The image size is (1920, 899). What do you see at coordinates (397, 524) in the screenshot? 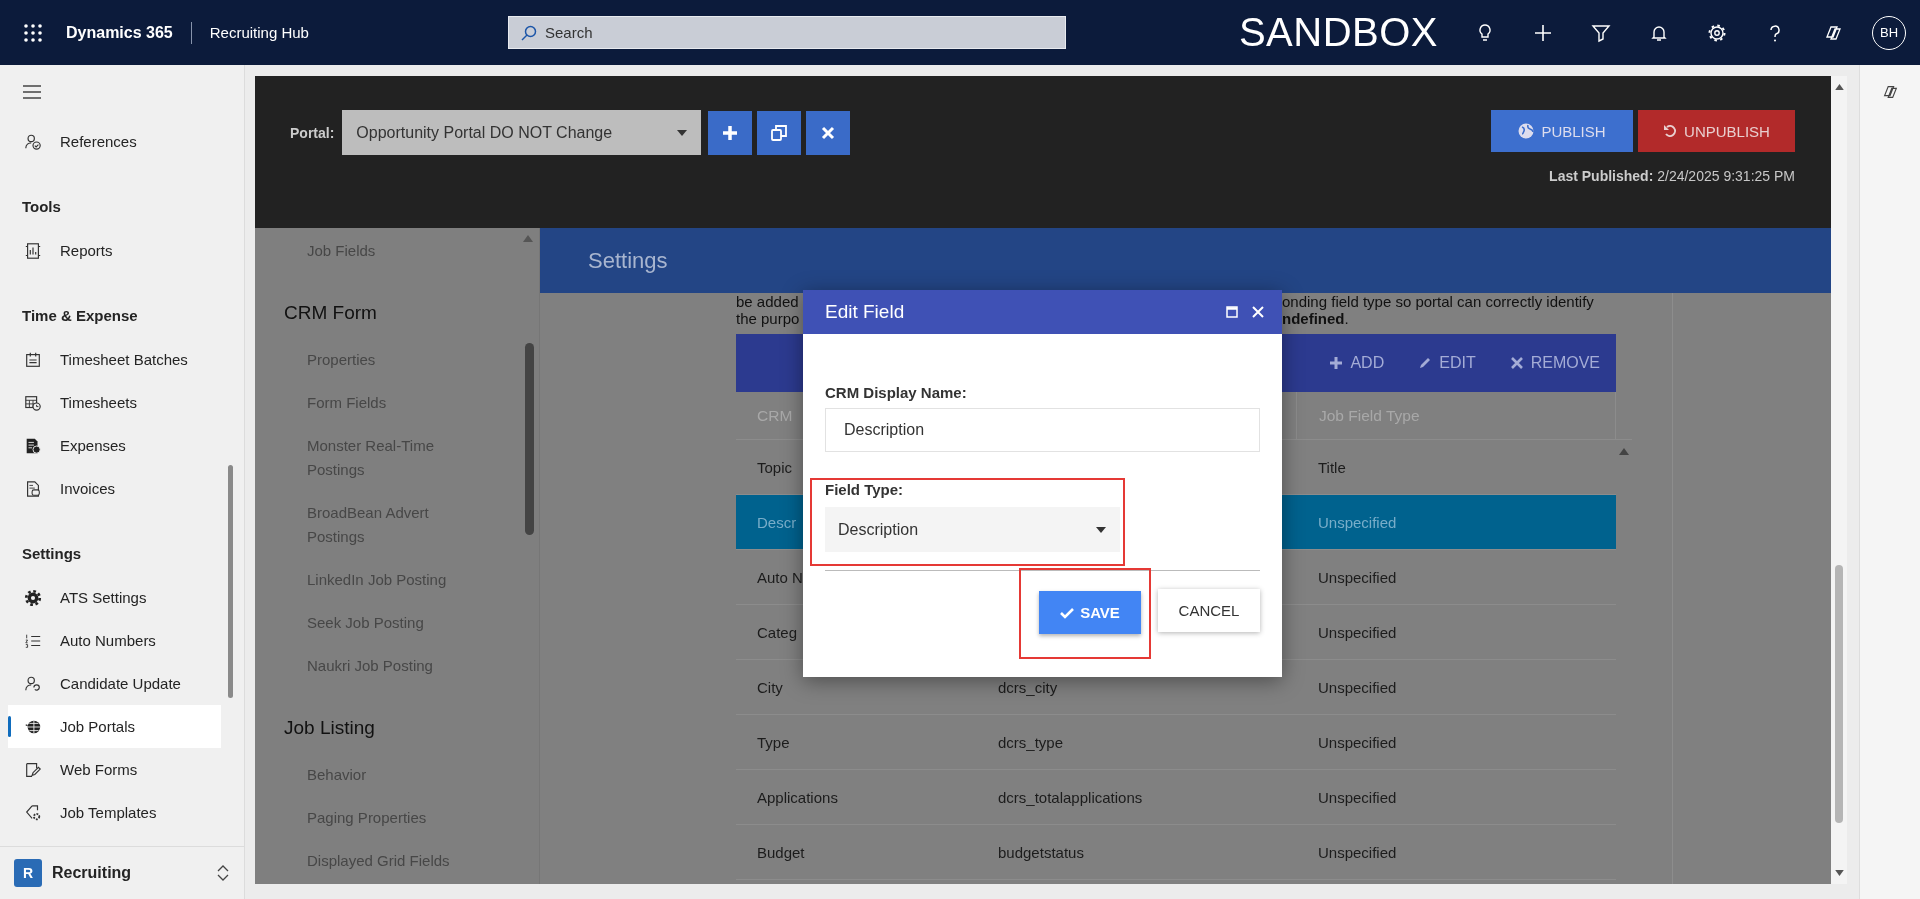
I see `nav-link: BroadBean Advert Postings` at bounding box center [397, 524].